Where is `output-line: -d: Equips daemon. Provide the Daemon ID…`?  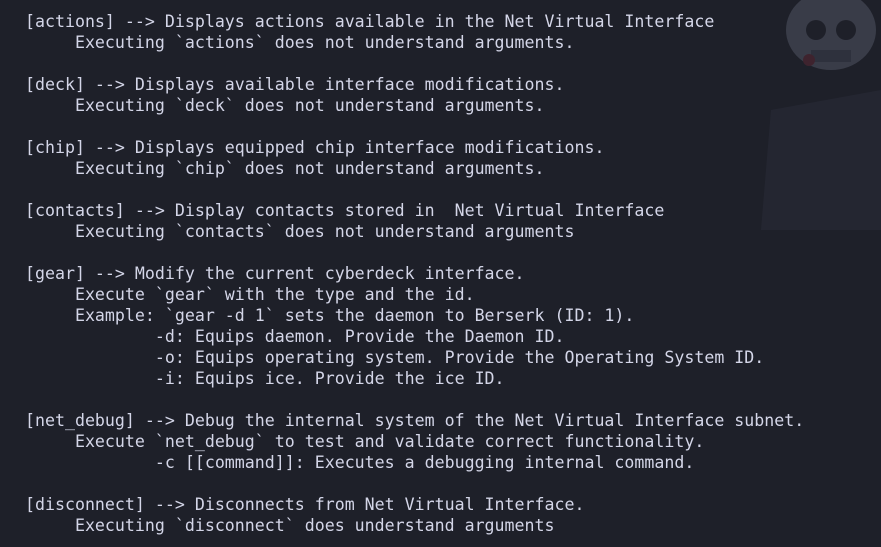 output-line: -d: Equips daemon. Provide the Daemon ID… is located at coordinates (295, 336).